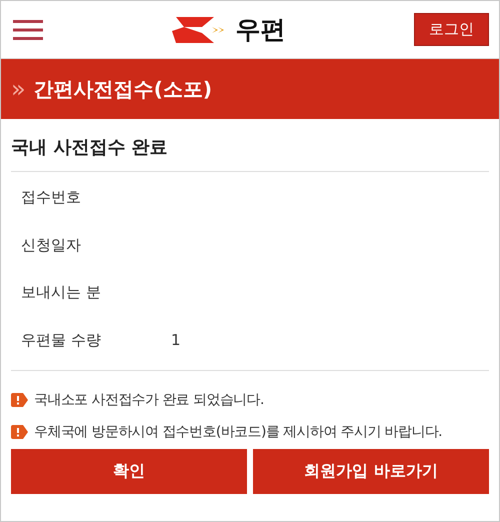 The image size is (500, 522). Describe the element at coordinates (18, 89) in the screenshot. I see `chevron-icon: »` at that location.